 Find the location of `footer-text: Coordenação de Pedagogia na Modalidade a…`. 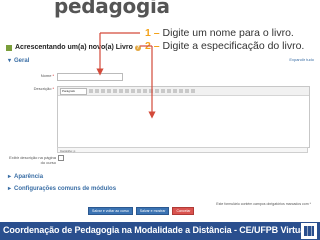

footer-text: Coordenação de Pedagogia na Modalidade a… is located at coordinates (155, 230).